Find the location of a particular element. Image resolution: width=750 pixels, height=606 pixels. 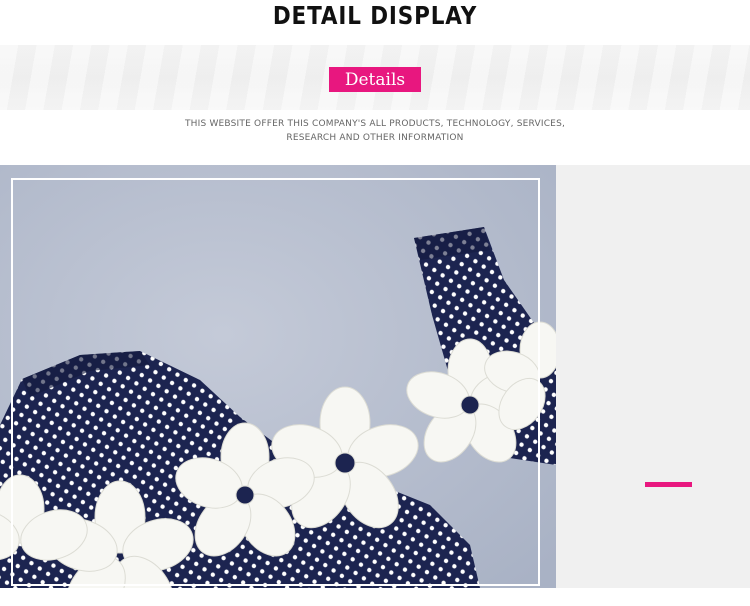

header-band: DETAIL DISPLAY is located at coordinates (375, 22).